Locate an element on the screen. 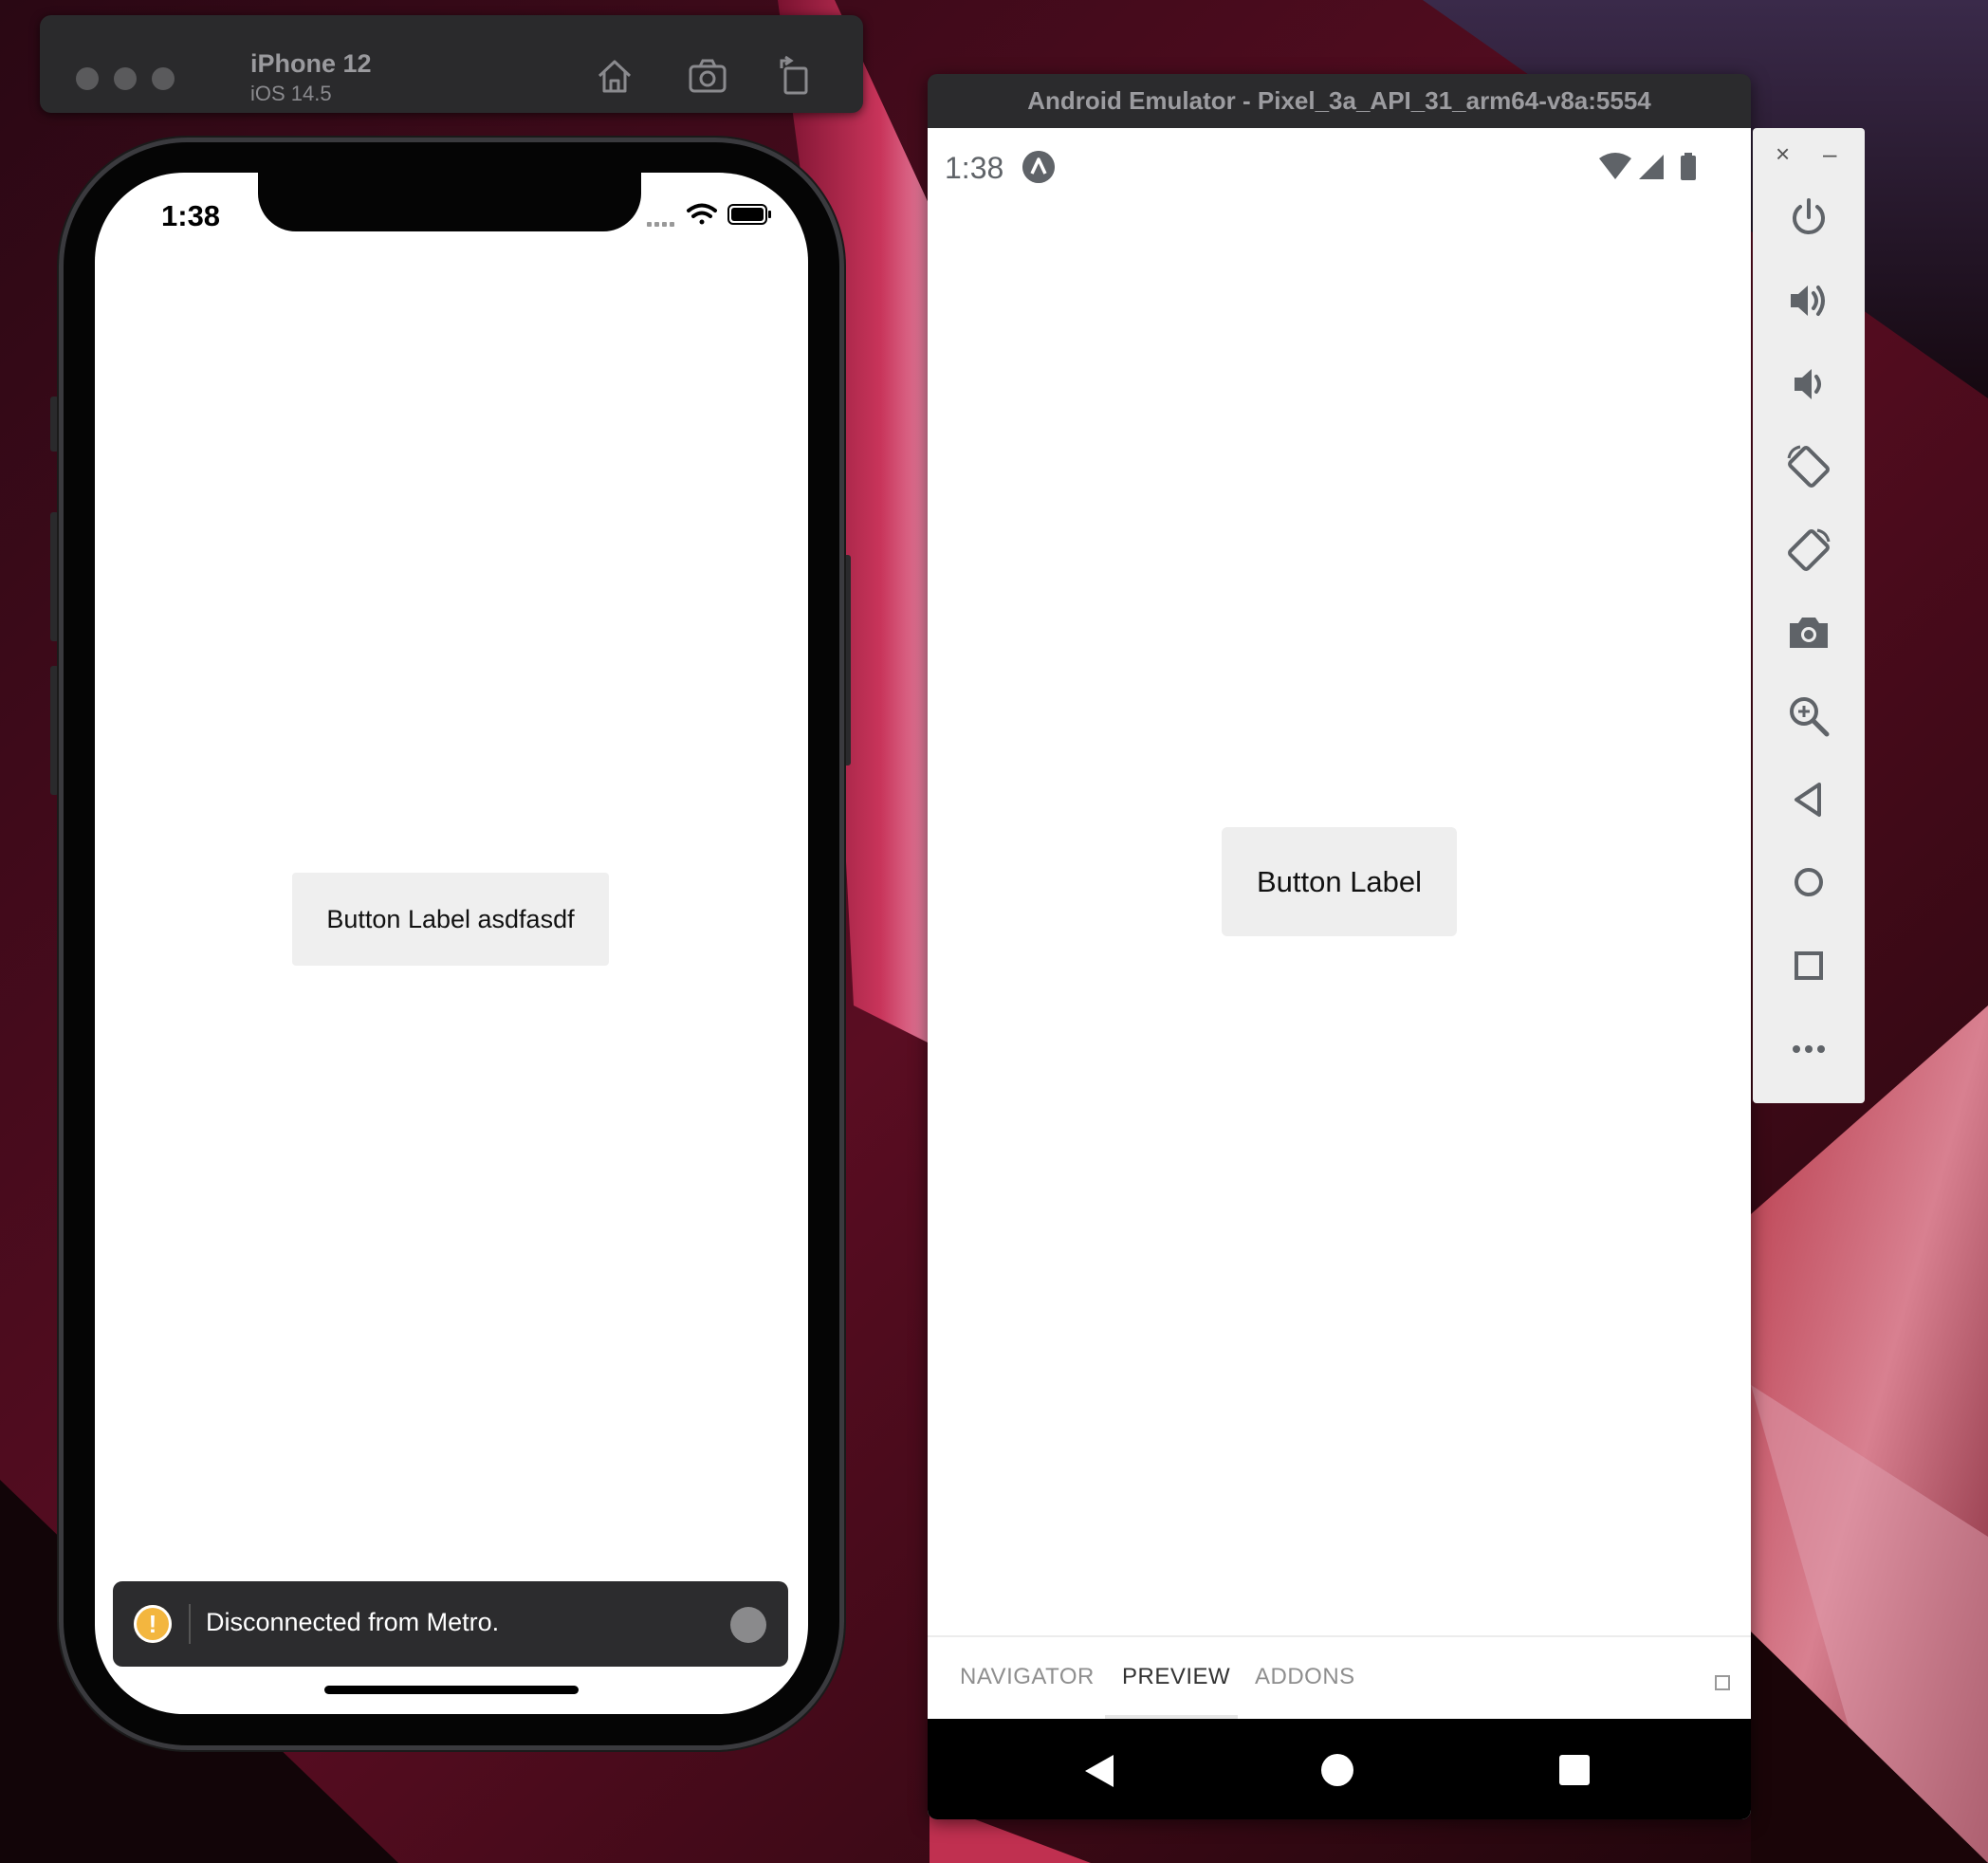 Image resolution: width=1988 pixels, height=1863 pixels. fullscreen-toggle is located at coordinates (1723, 1682).